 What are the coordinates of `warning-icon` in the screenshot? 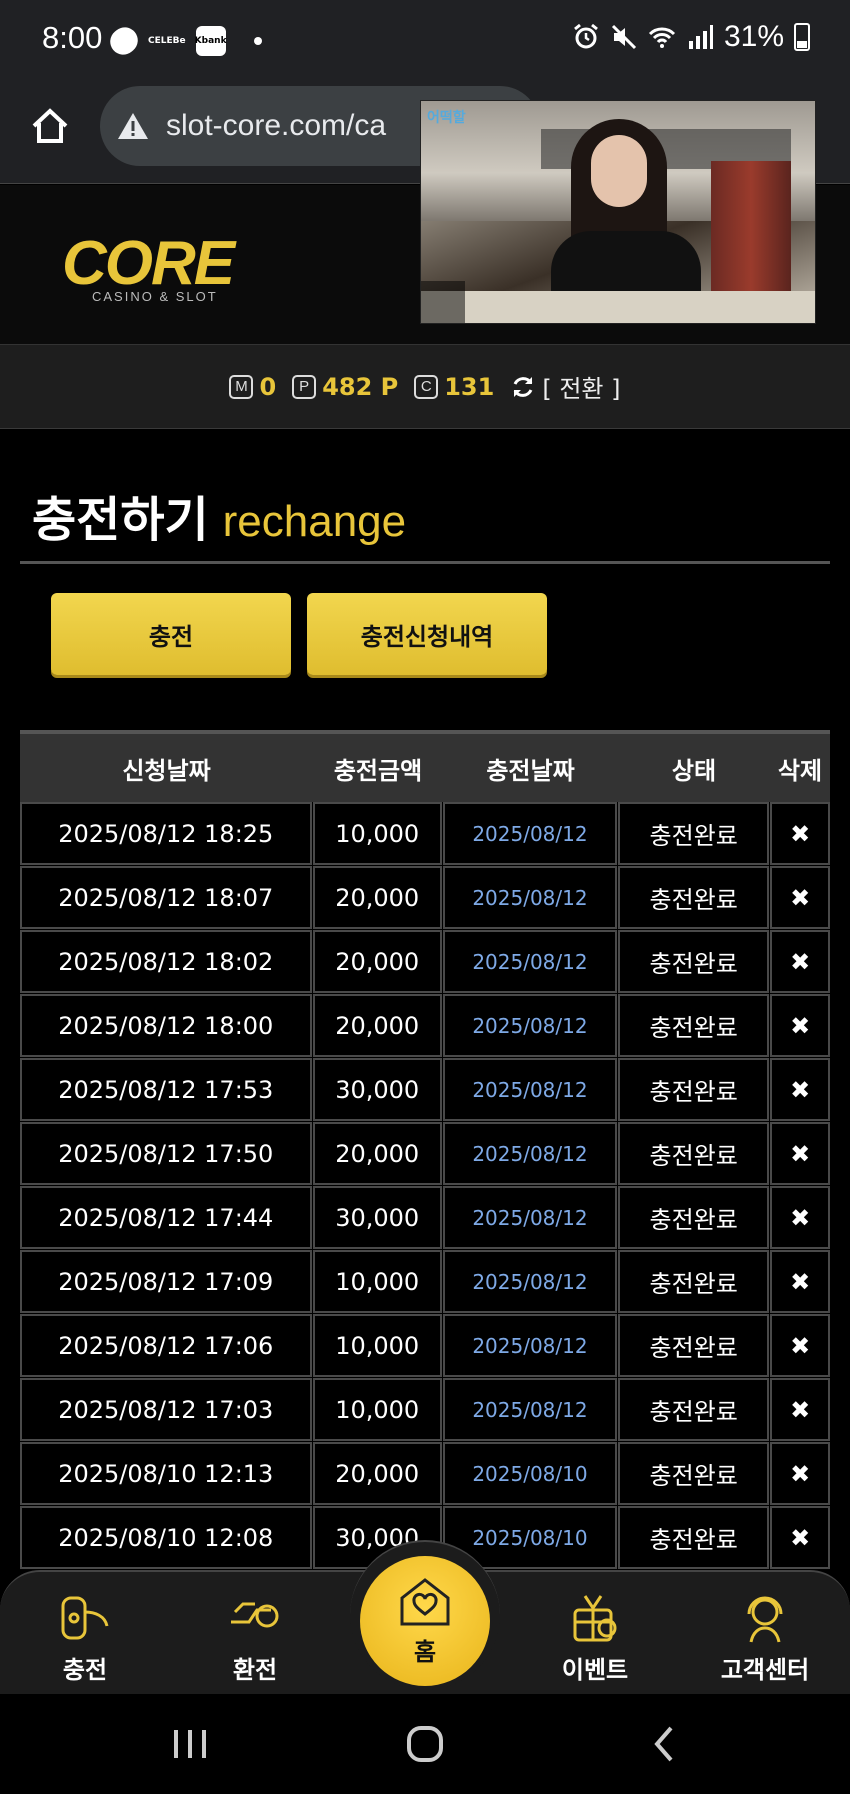 It's located at (133, 126).